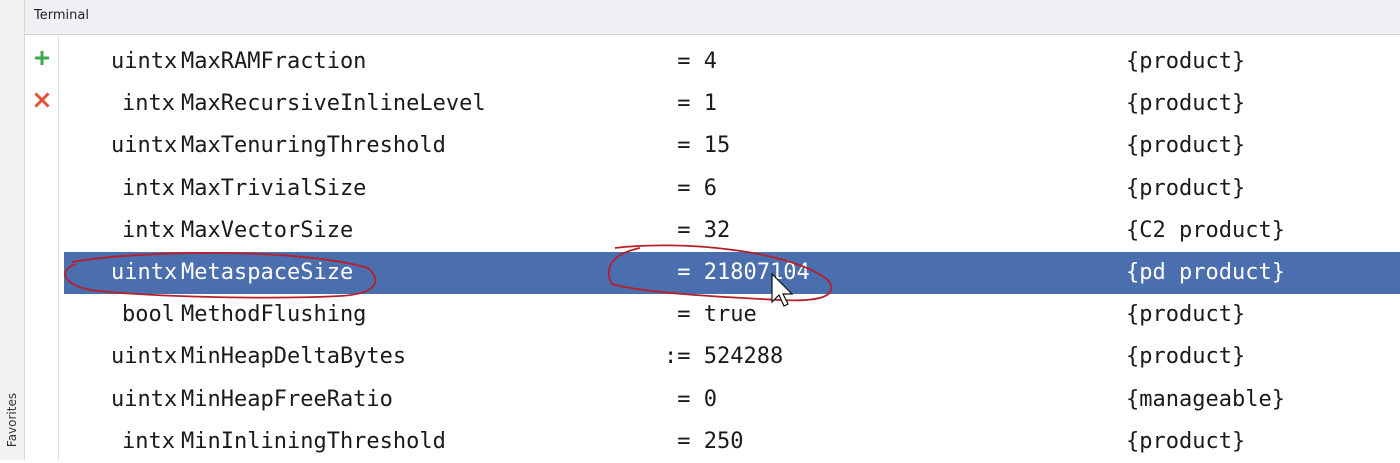 This screenshot has height=463, width=1400. I want to click on close-session-button, so click(42, 100).